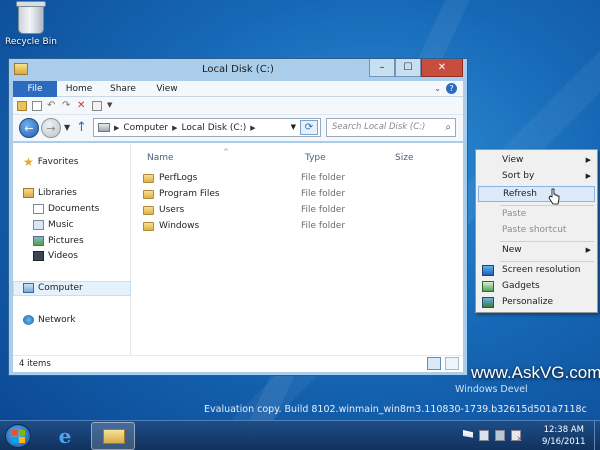 This screenshot has height=450, width=600. I want to click on recent-locations-chevron-icon: ▼, so click(67, 127).